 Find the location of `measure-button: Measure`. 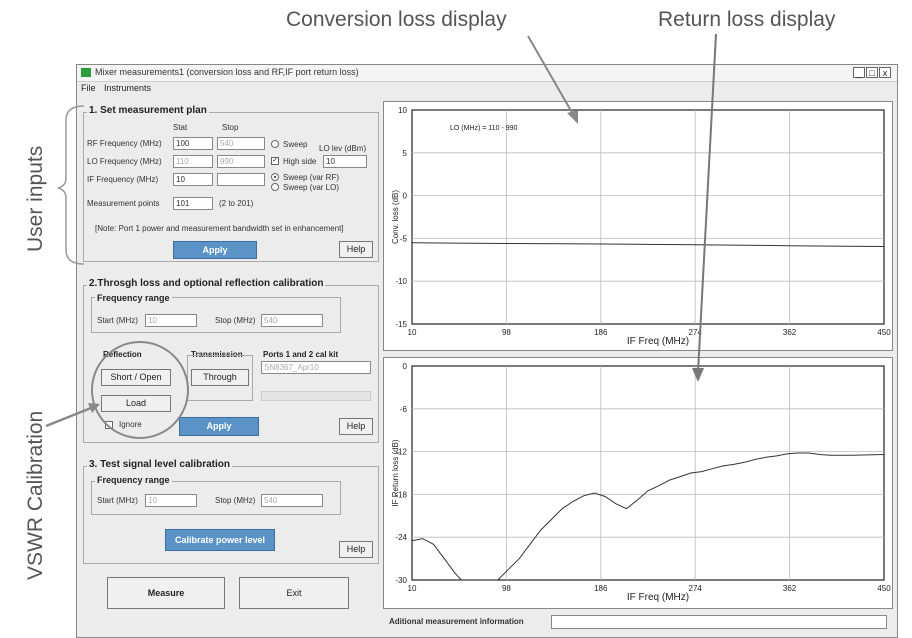

measure-button: Measure is located at coordinates (166, 593).